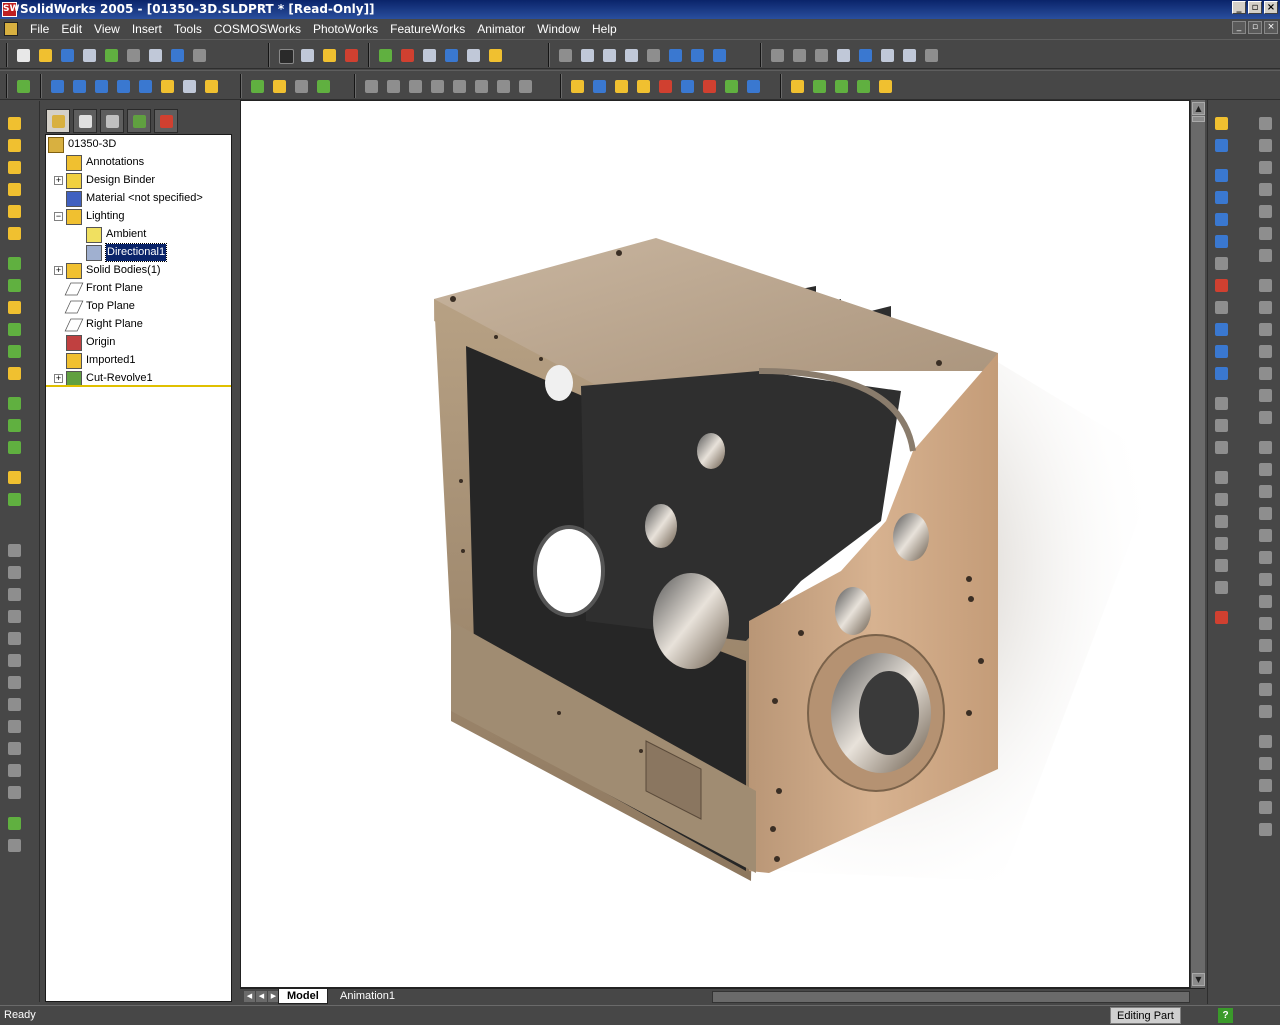 The width and height of the screenshot is (1280, 1025). Describe the element at coordinates (257, 29) in the screenshot. I see `menu-cosmosworks: COSMOSWorks` at that location.